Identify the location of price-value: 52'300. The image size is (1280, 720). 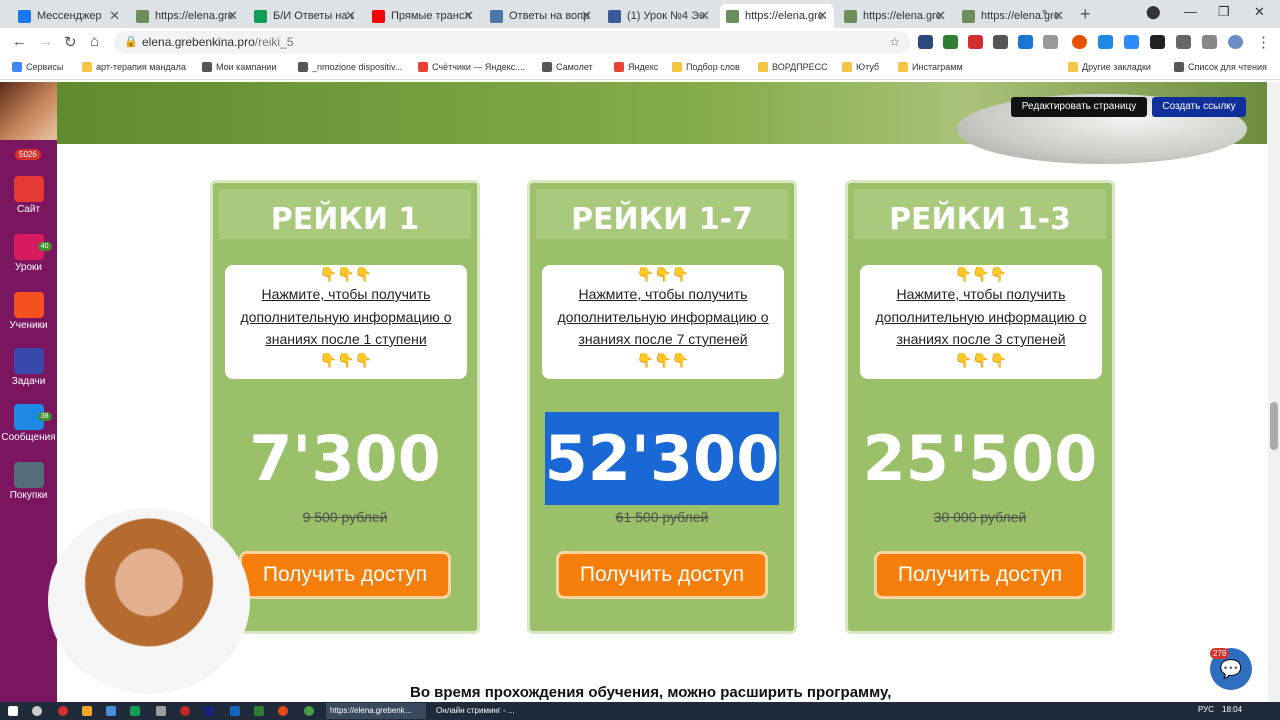
(662, 458).